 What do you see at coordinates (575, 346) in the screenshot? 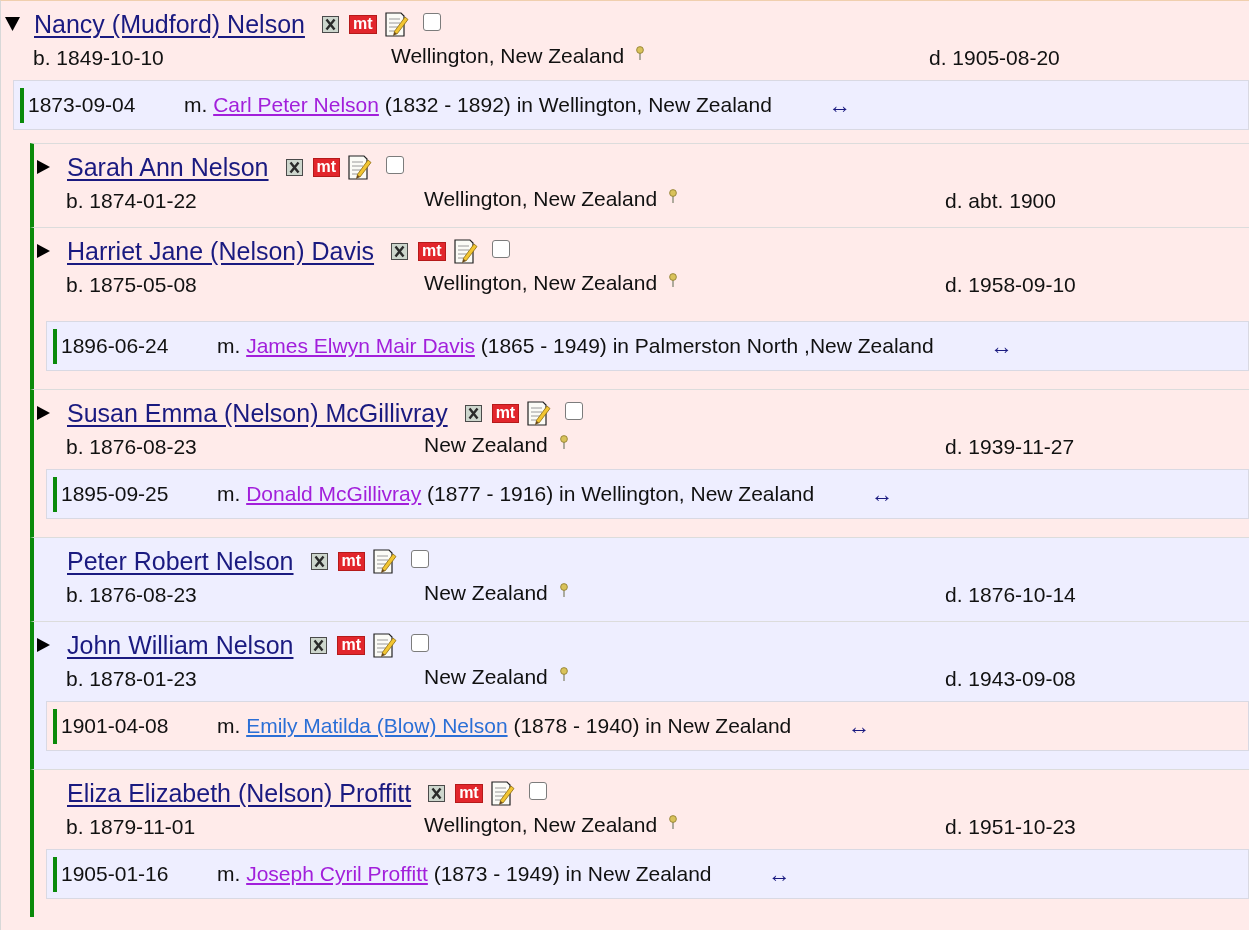
I see `marriage-text: m. James Elwyn Mair Davis (1865 - 1949) in Palmerston North ,New Zealand` at bounding box center [575, 346].